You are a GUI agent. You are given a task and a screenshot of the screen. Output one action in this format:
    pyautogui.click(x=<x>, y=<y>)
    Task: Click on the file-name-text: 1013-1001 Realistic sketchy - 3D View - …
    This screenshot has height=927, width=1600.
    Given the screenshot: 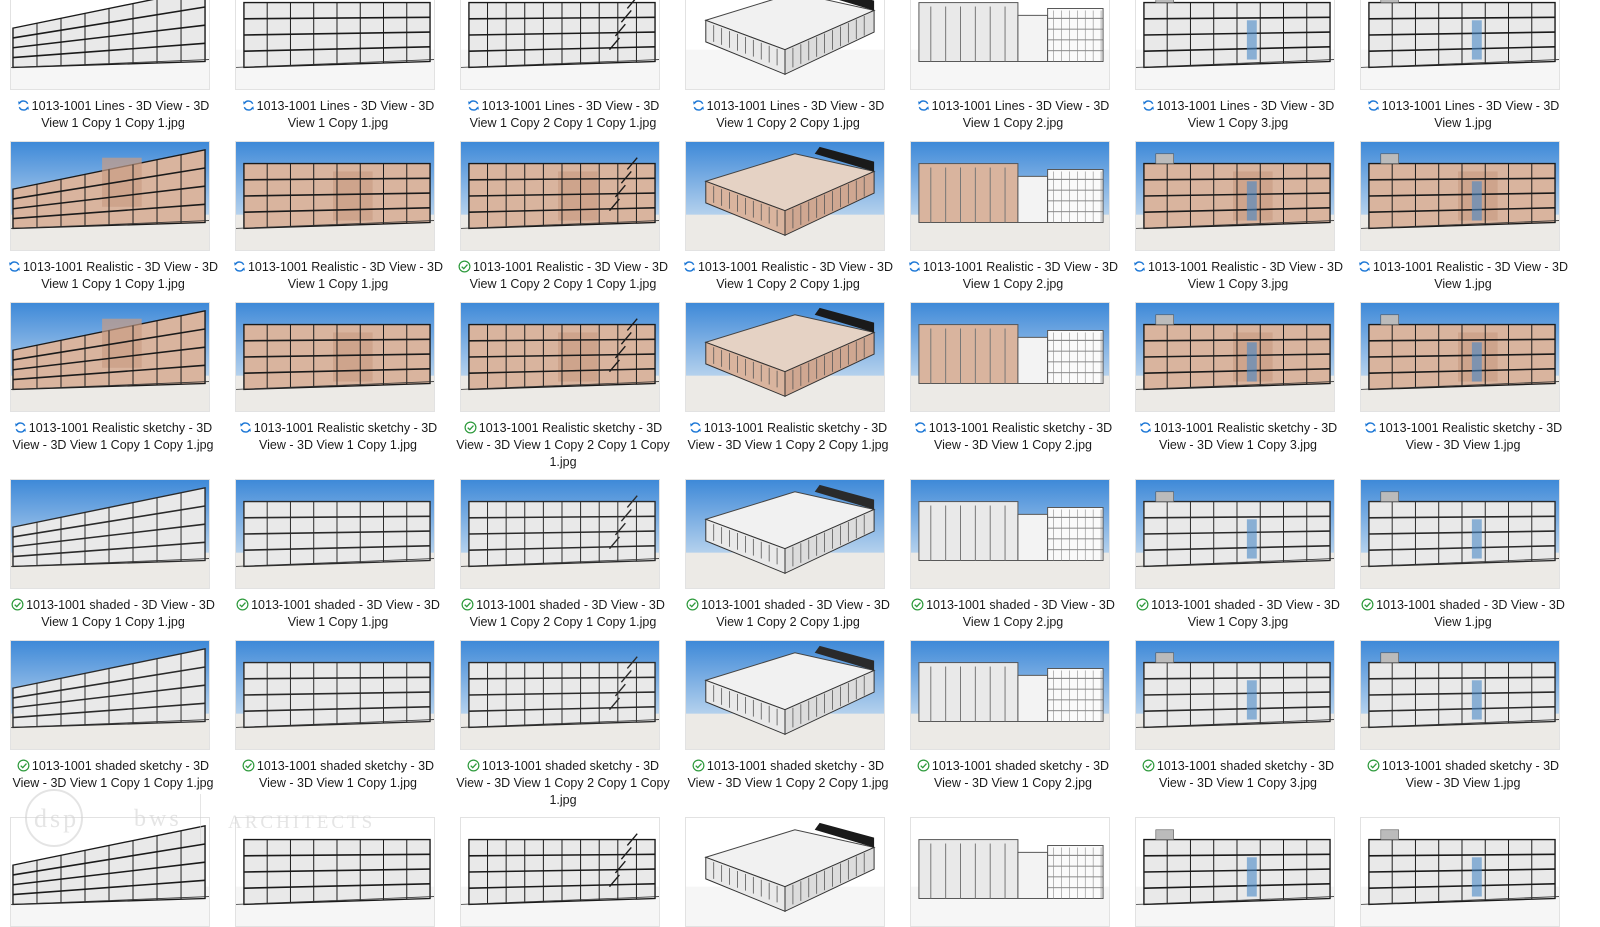 What is the action you would take?
    pyautogui.click(x=788, y=436)
    